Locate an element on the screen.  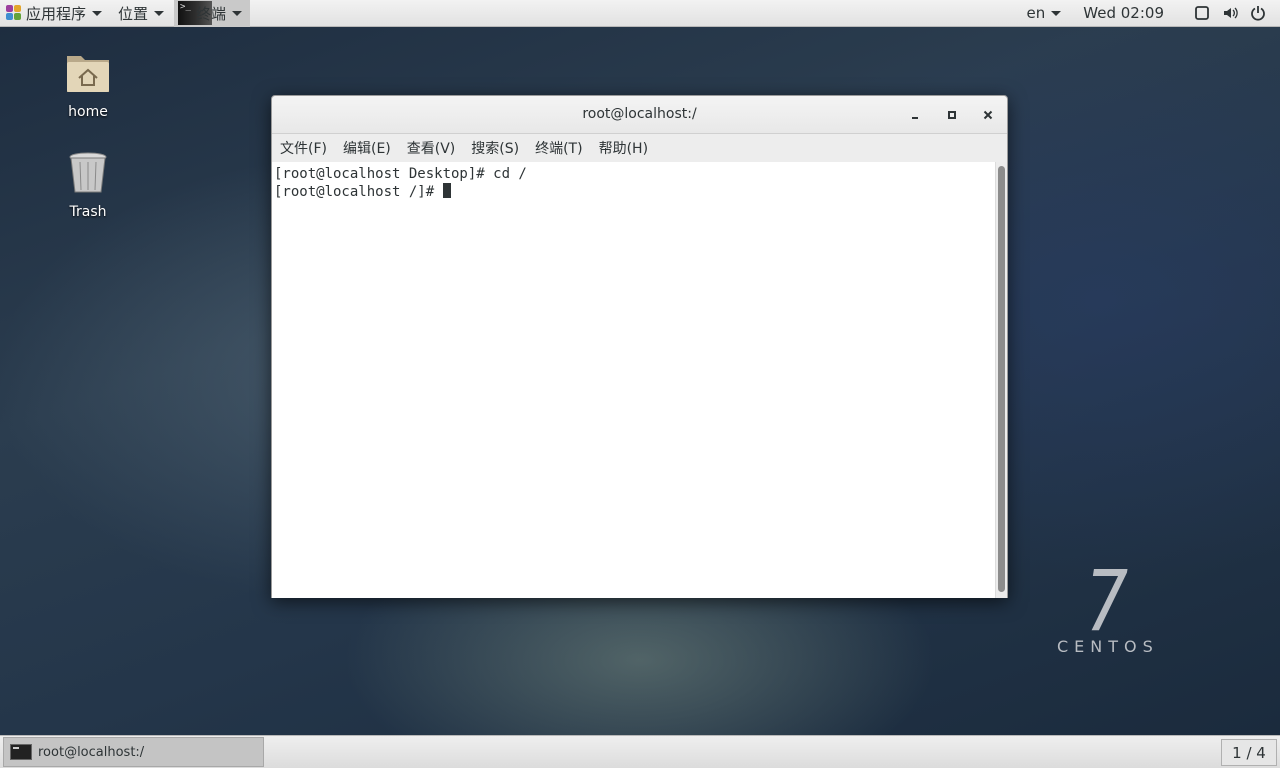
terminal-app-menu: >_ 终端 is located at coordinates (212, 13).